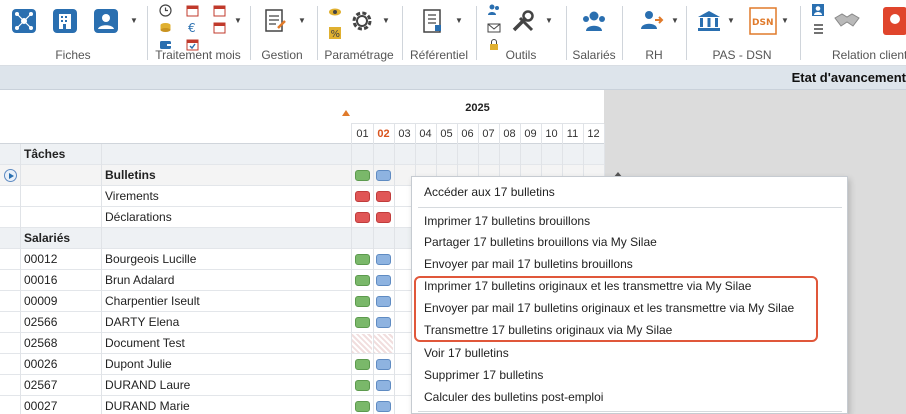  Describe the element at coordinates (446, 134) in the screenshot. I see `month-header: 05` at that location.